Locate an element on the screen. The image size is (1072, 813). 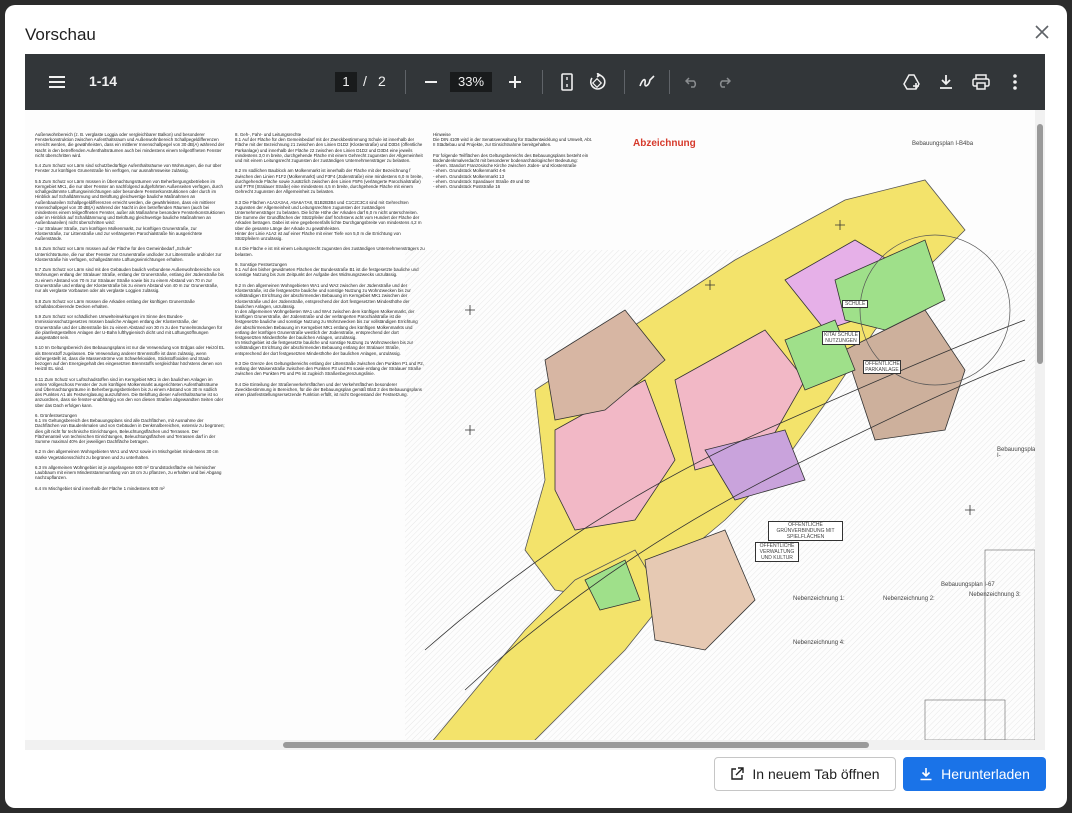
undo-icon is located at coordinates (691, 82).